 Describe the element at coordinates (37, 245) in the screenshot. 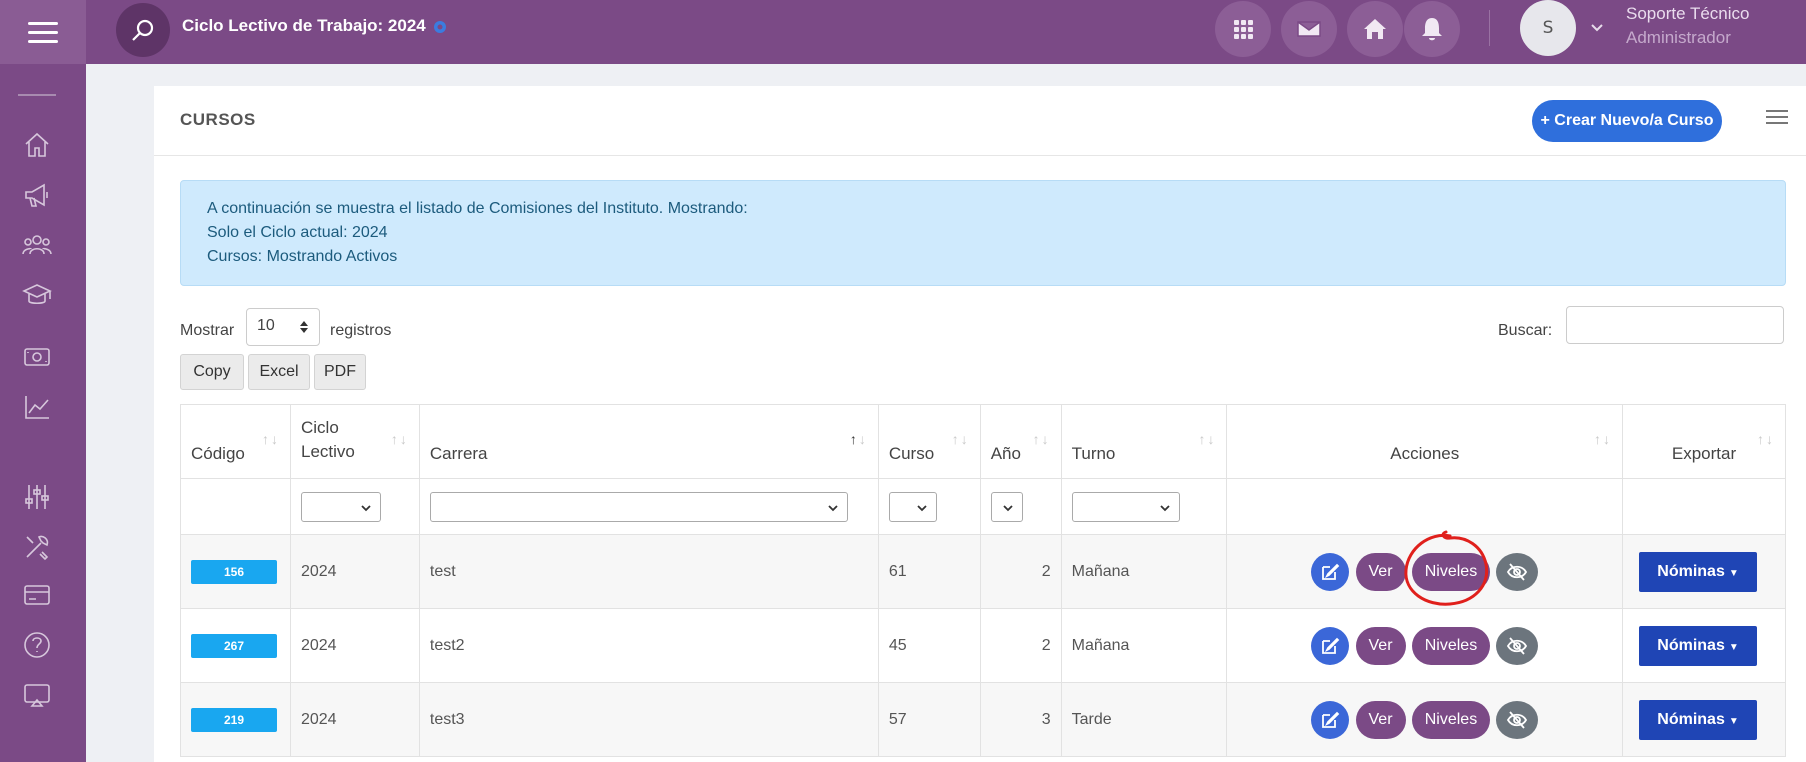

I see `users-icon` at that location.